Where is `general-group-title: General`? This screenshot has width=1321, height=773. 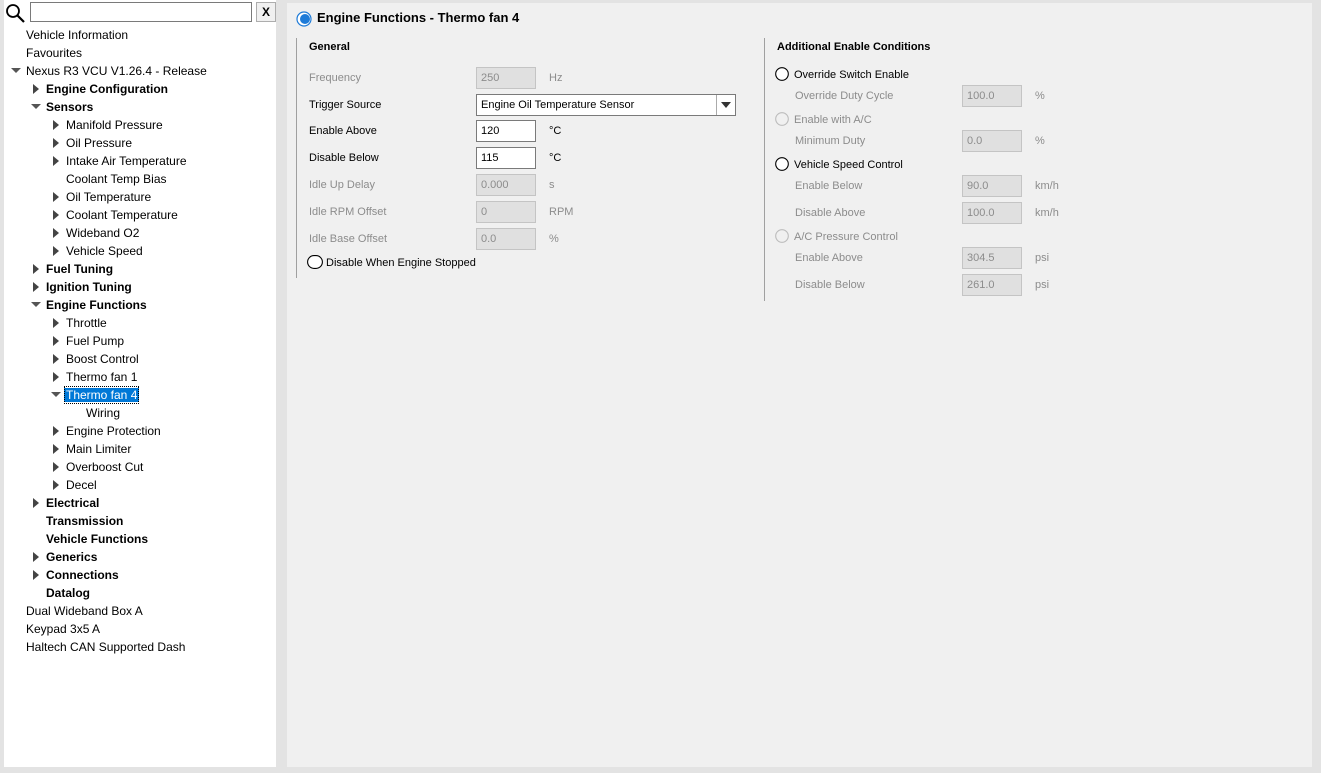 general-group-title: General is located at coordinates (329, 47).